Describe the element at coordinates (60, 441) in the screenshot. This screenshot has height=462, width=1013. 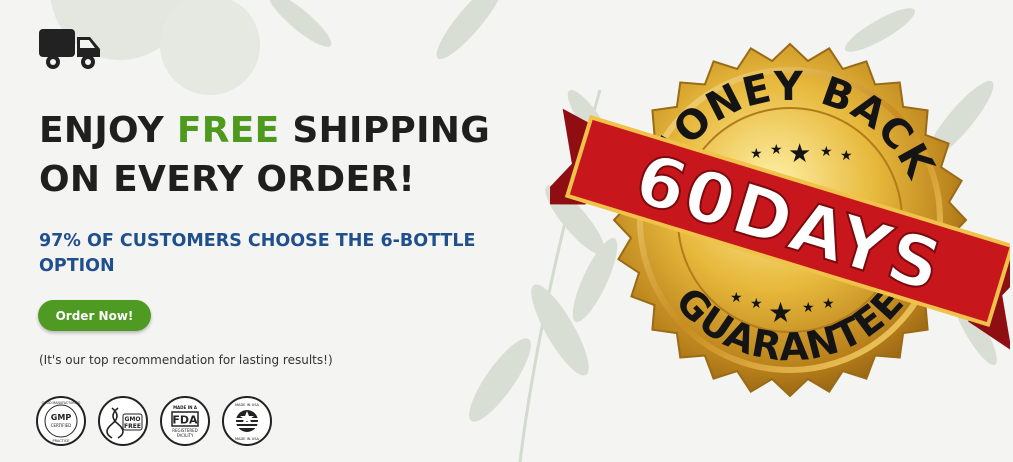
I see `gmp-badge-bottom: PRACTICE` at that location.